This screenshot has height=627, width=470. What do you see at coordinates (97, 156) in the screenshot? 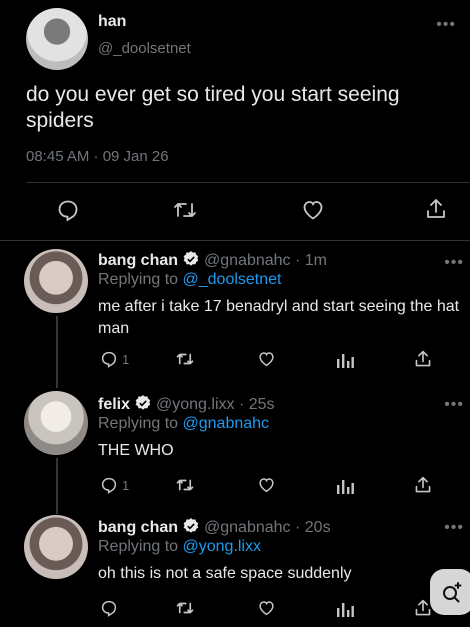
I see `tweet-timestamp: 08:45 AM · 09 Jan 26` at bounding box center [97, 156].